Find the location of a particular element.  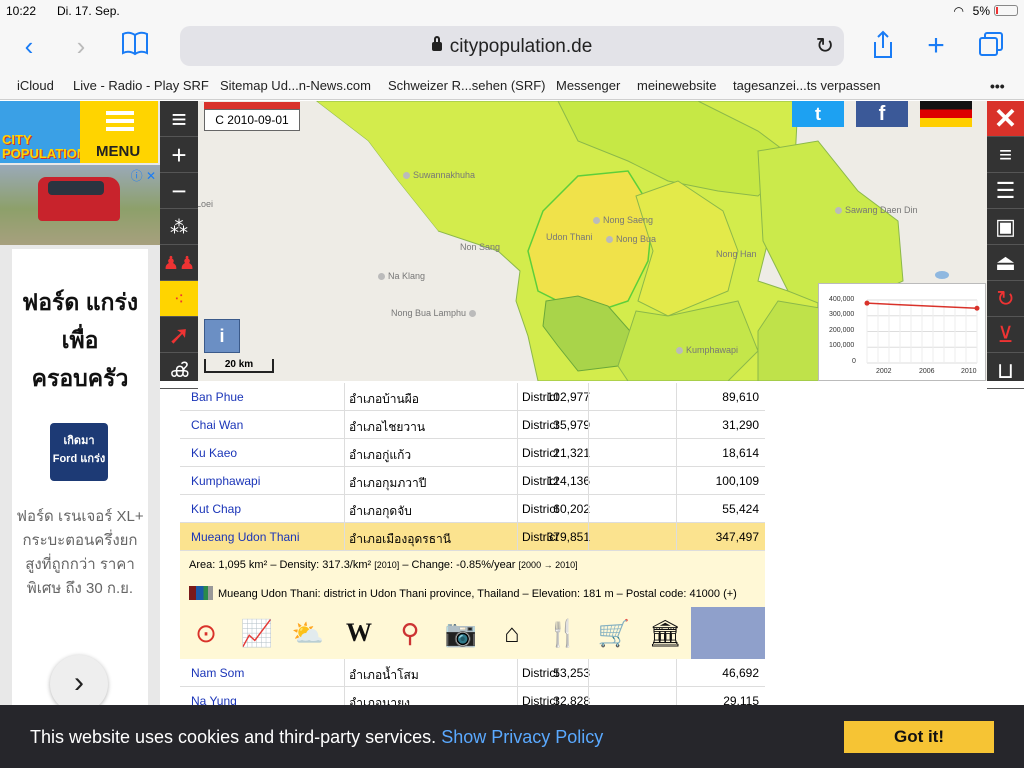

browser-toolbar: ‹ › citypopulation.de ↻ + is located at coordinates (512, 47).